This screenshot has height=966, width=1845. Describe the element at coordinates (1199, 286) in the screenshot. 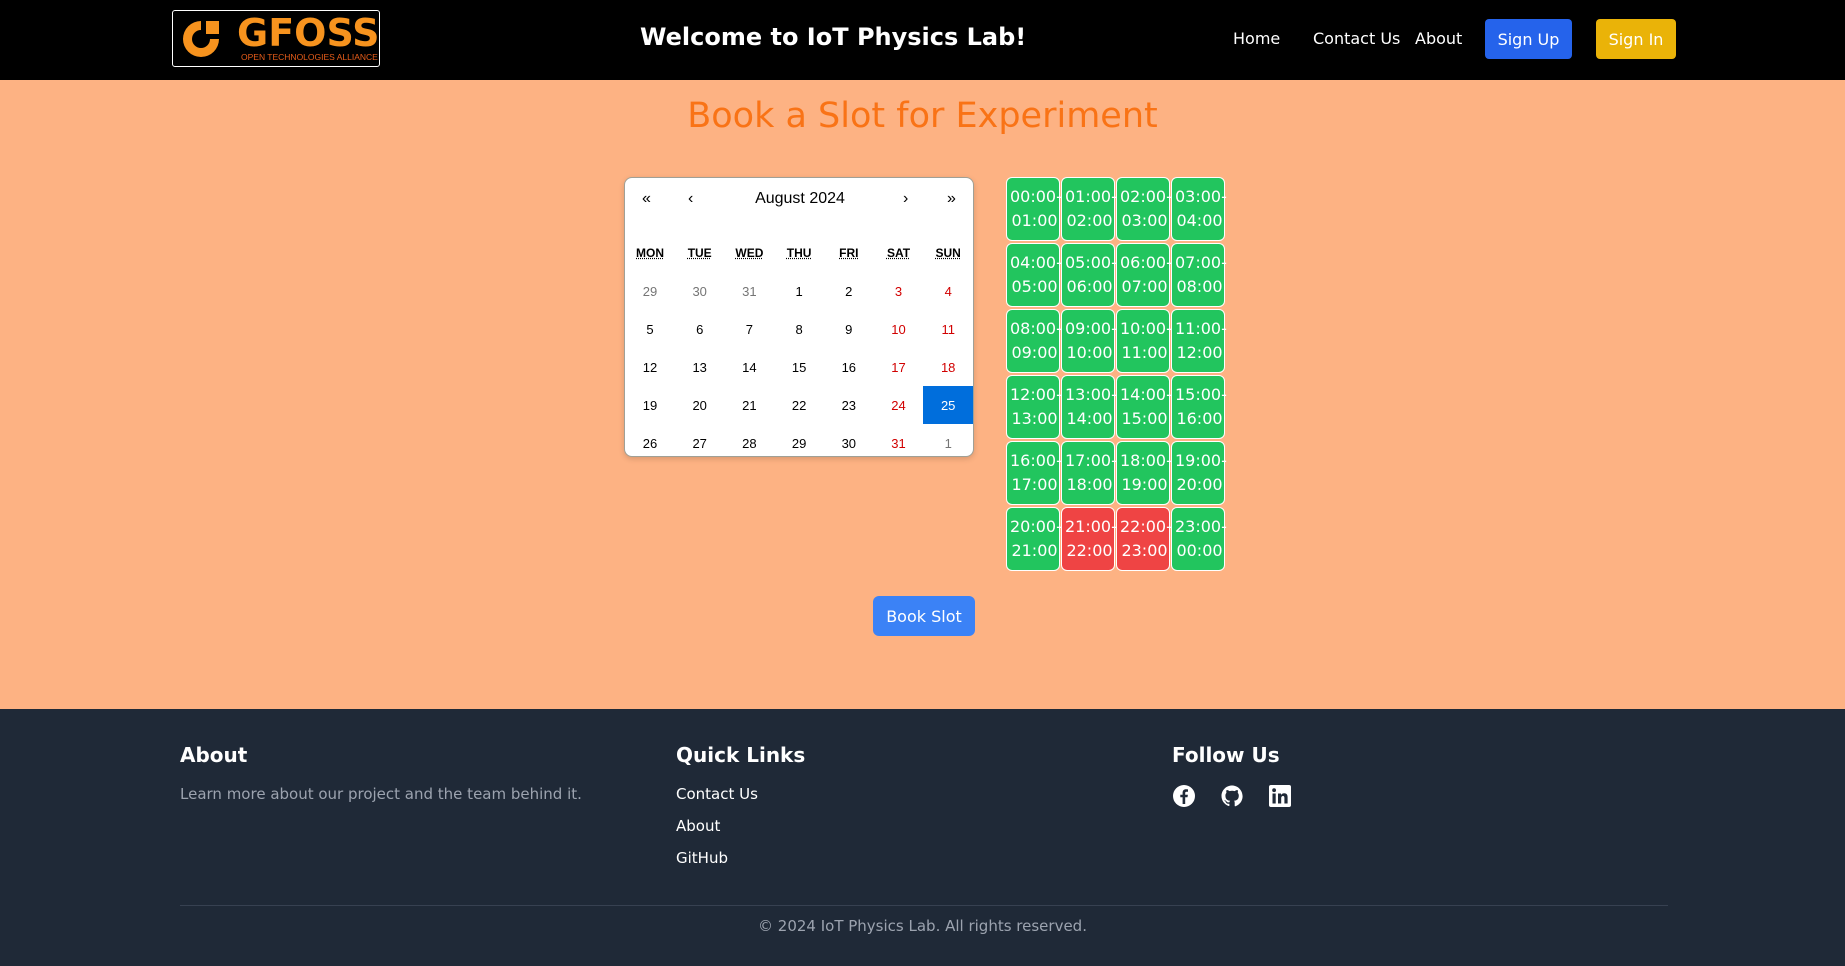

I see `slot-end-time: 08:00` at that location.